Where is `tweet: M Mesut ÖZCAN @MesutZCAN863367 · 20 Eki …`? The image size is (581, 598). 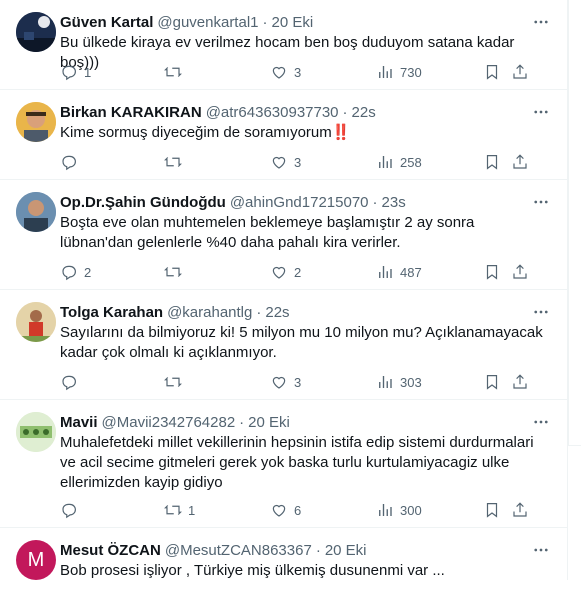 tweet: M Mesut ÖZCAN @MesutZCAN863367 · 20 Eki … is located at coordinates (283, 563).